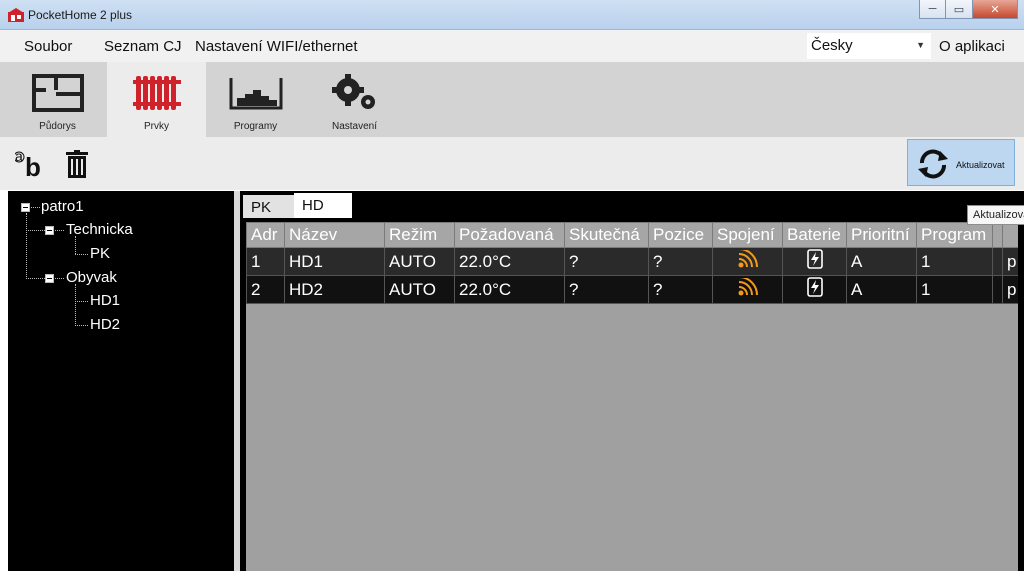 Image resolution: width=1024 pixels, height=571 pixels. What do you see at coordinates (512, 99) in the screenshot?
I see `ribbon: Půdorys Prvky Programy Nastavení` at bounding box center [512, 99].